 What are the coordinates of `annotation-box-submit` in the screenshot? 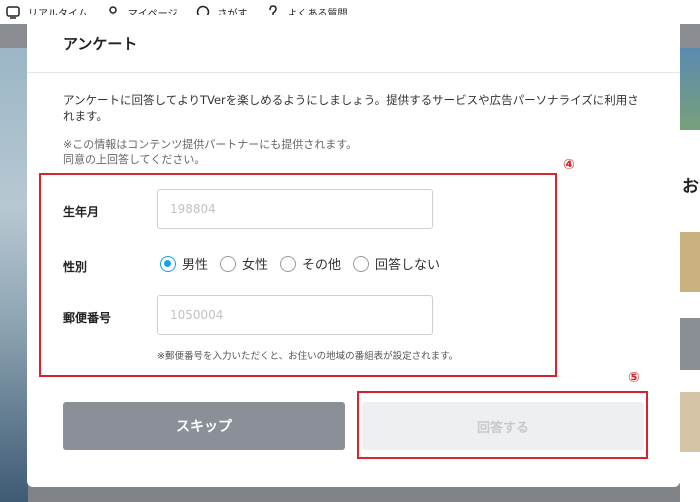 It's located at (502, 425).